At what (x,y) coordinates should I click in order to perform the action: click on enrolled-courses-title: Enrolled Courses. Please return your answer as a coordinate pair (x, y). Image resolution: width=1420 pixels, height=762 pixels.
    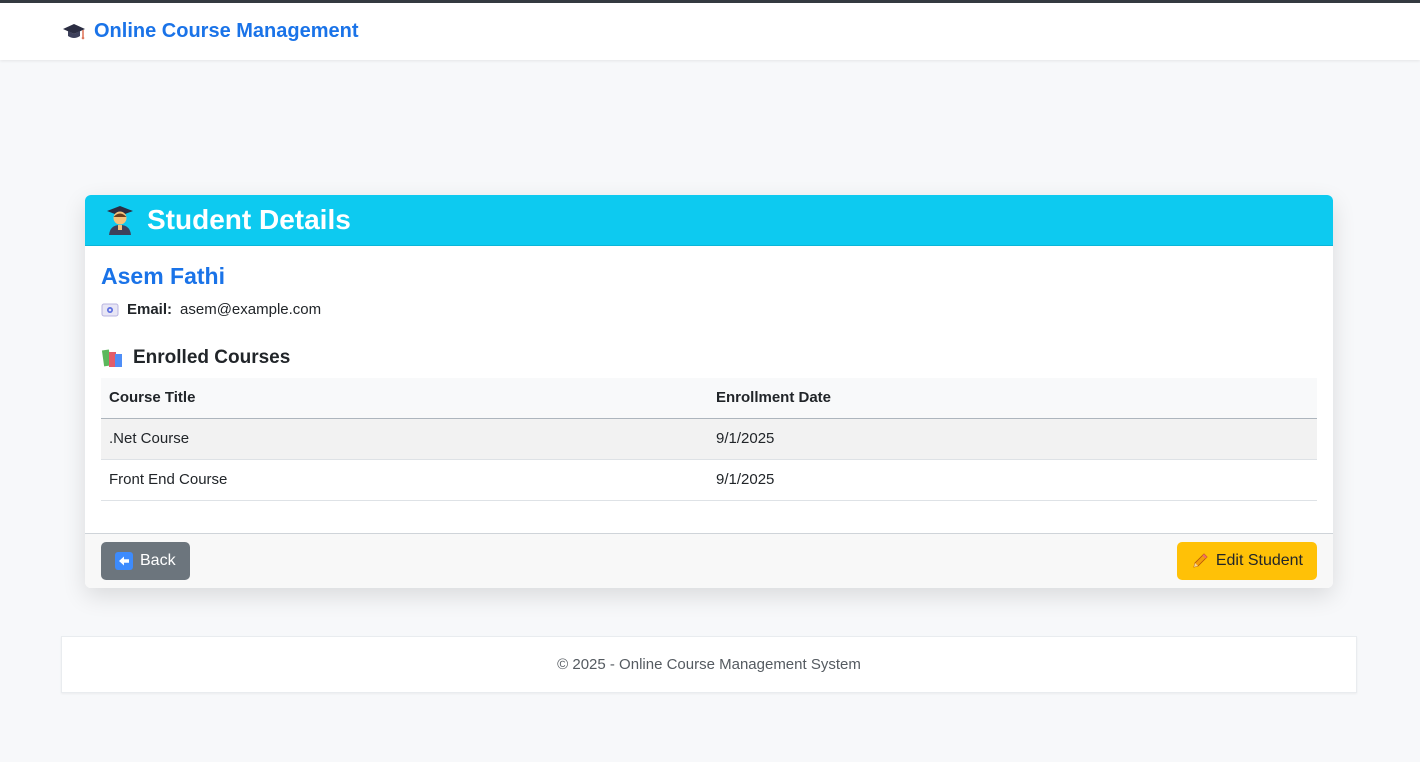
    Looking at the image, I should click on (212, 357).